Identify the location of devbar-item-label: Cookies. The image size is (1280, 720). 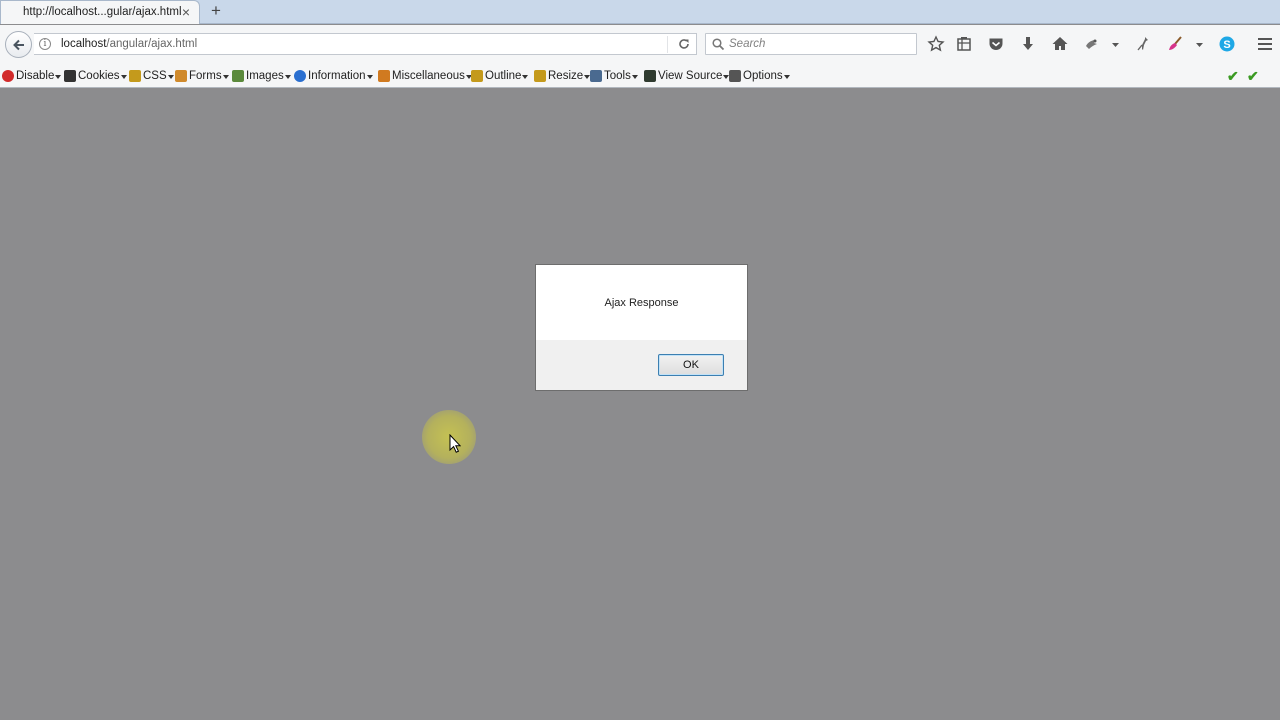
(99, 76).